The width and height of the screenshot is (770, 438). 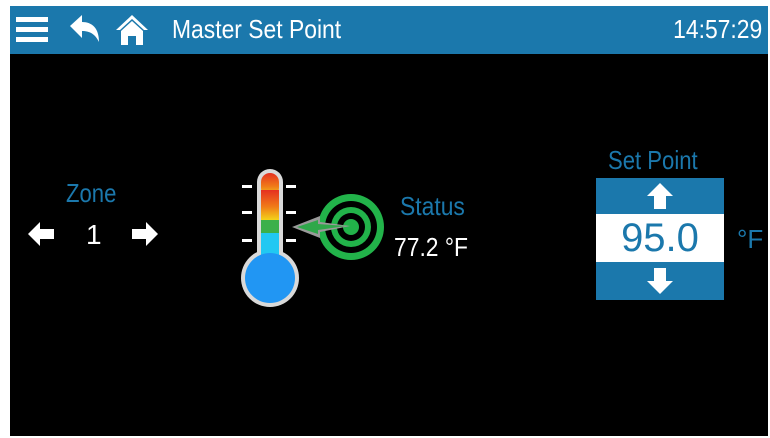 I want to click on set-point-label: Set Point, so click(x=653, y=160).